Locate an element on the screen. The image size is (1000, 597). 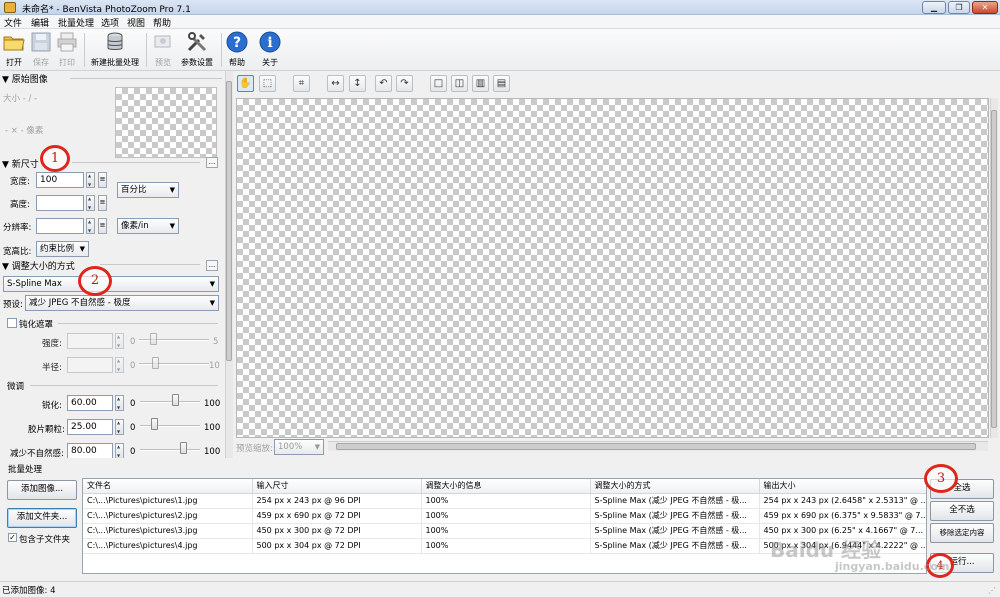
column-header: 输入尺寸 is located at coordinates (337, 486).